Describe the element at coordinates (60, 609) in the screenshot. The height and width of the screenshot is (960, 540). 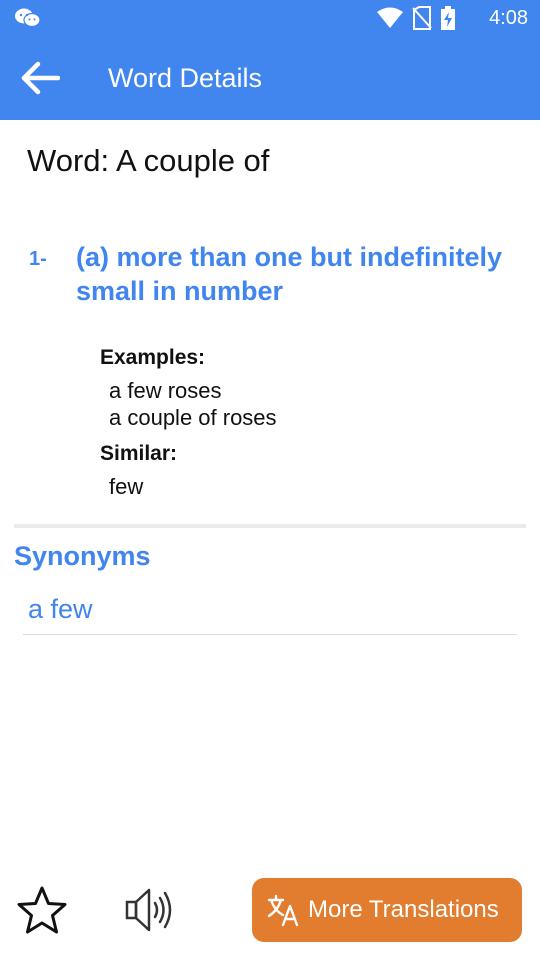
I see `synonym-item: a few` at that location.